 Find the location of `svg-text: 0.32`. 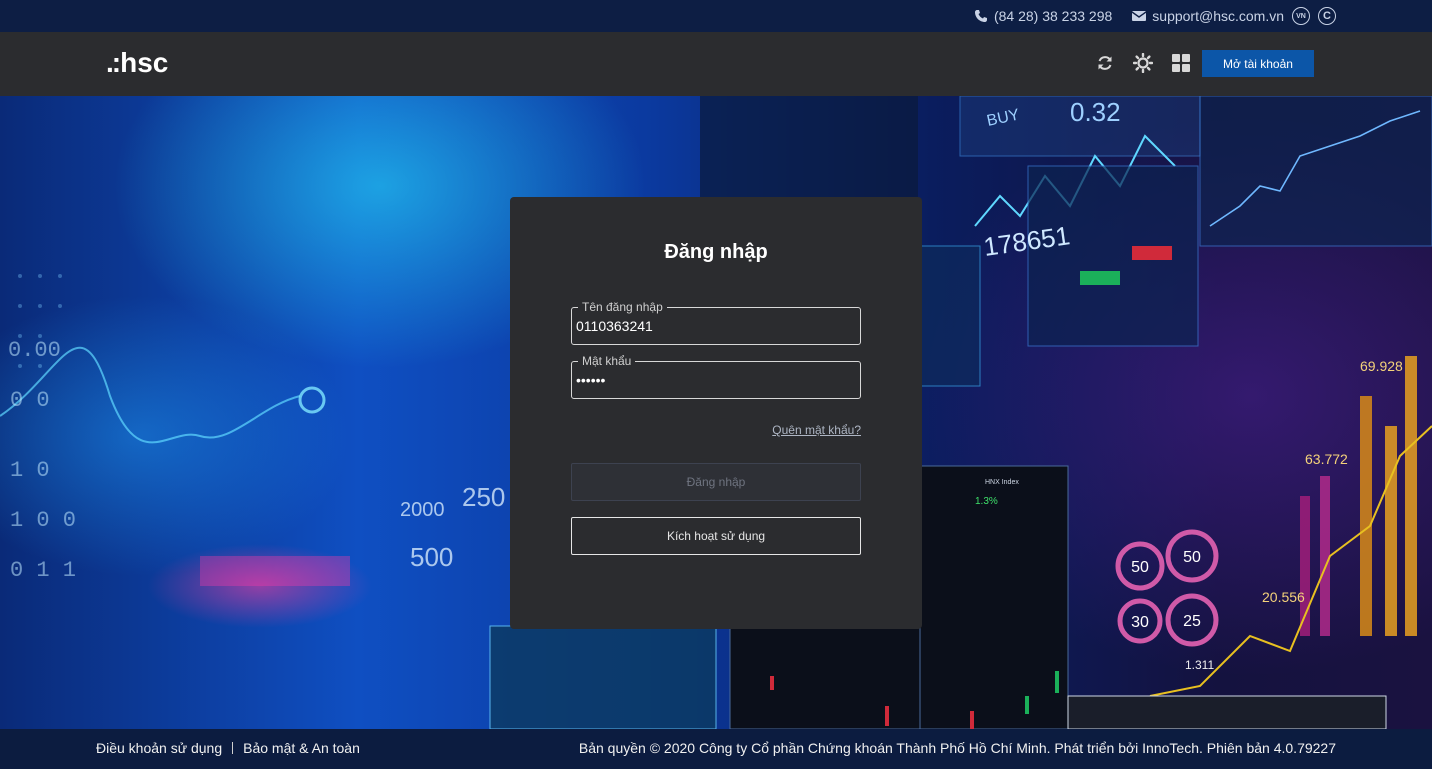

svg-text: 0.32 is located at coordinates (1095, 112).